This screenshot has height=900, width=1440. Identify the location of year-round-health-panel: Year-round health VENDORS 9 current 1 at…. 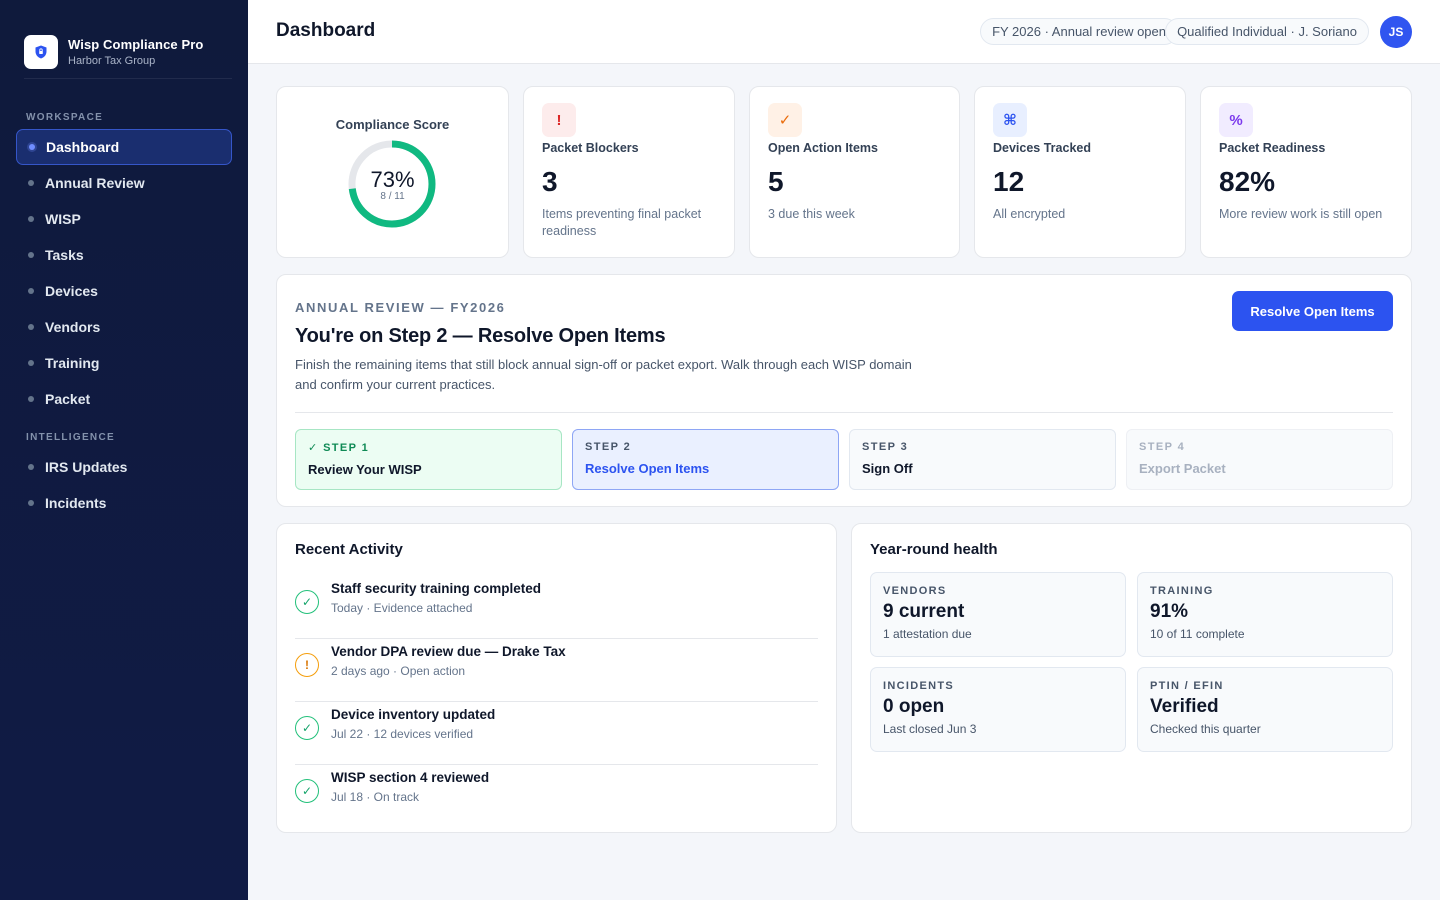
(1131, 678).